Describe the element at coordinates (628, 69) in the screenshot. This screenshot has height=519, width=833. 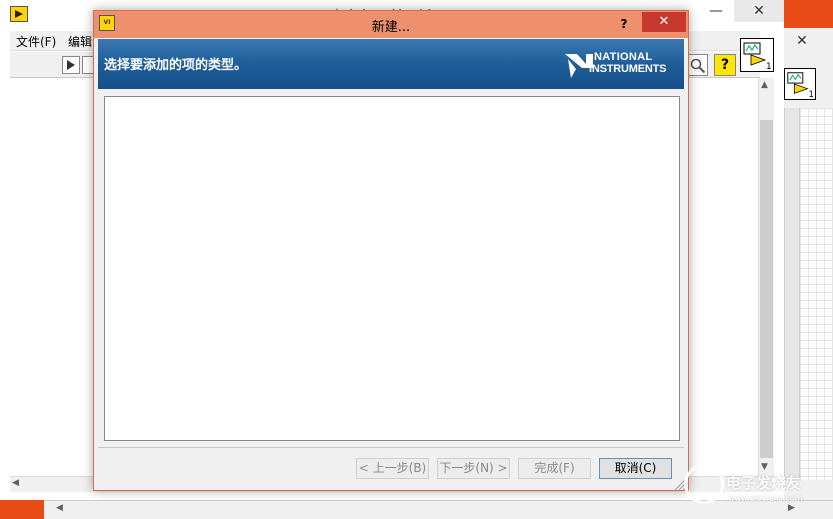
I see `ni-logo-instruments: INSTRUMENTS` at that location.